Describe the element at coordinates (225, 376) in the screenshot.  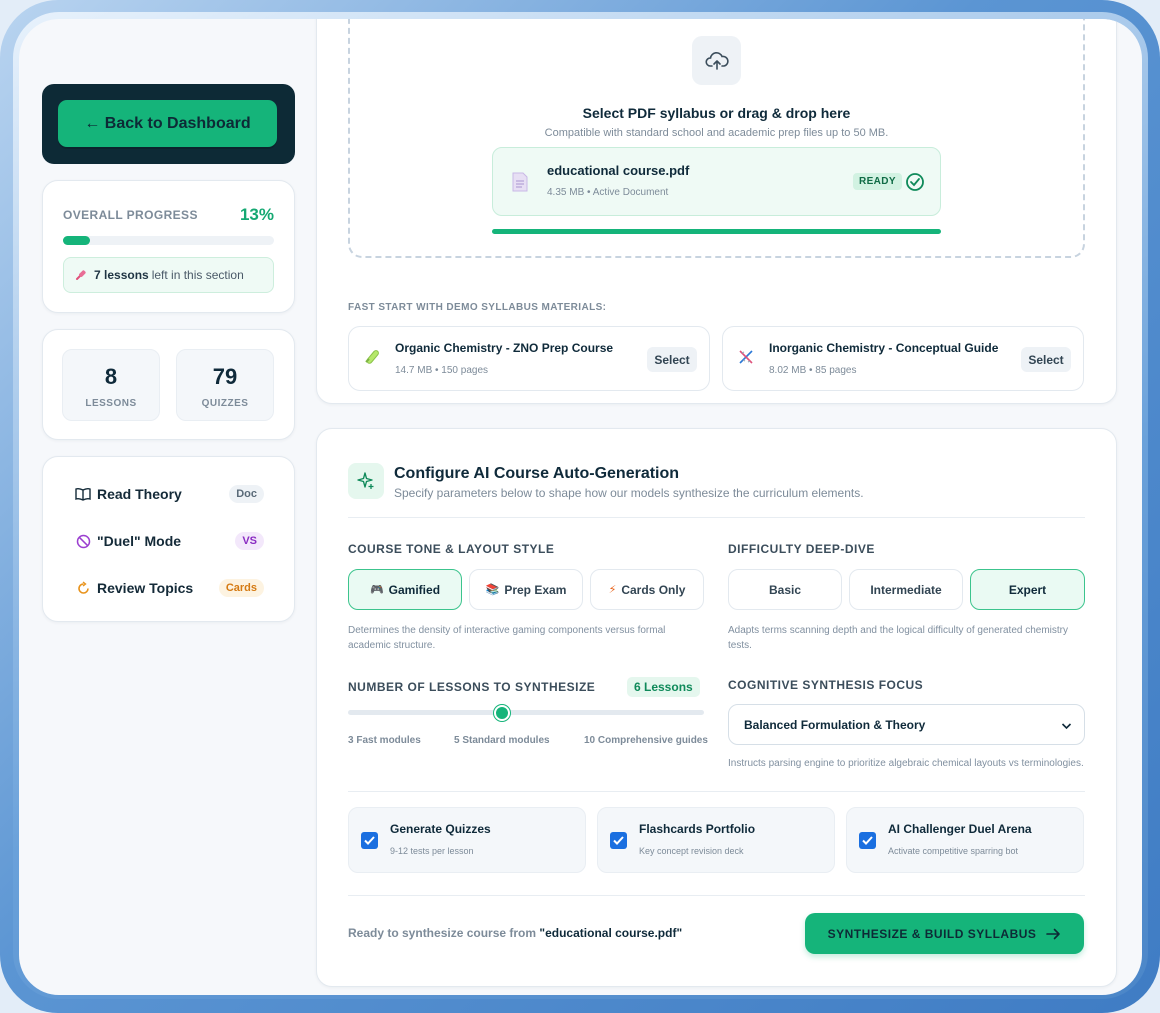
I see `quizzes-count: 79` at that location.